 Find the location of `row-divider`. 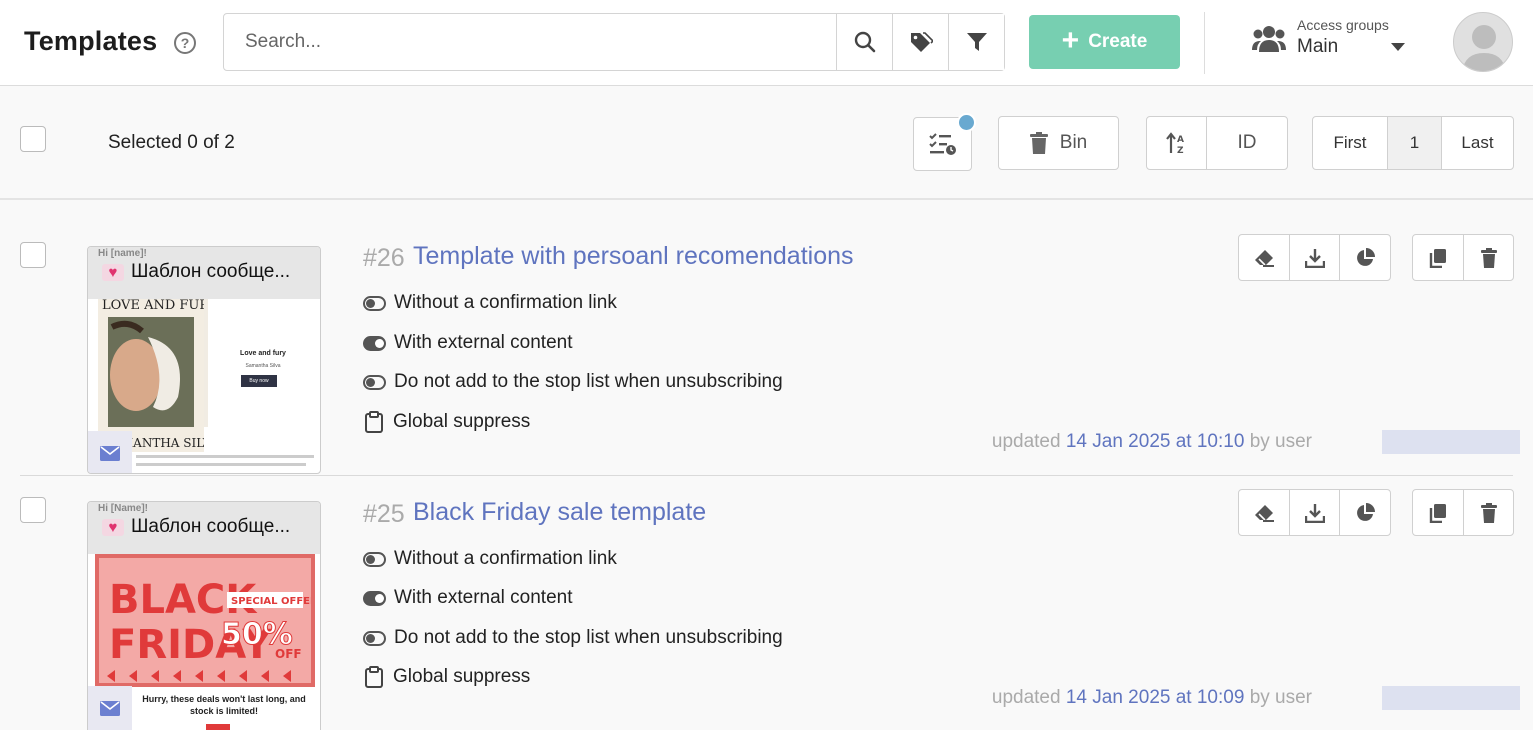

row-divider is located at coordinates (766, 475).